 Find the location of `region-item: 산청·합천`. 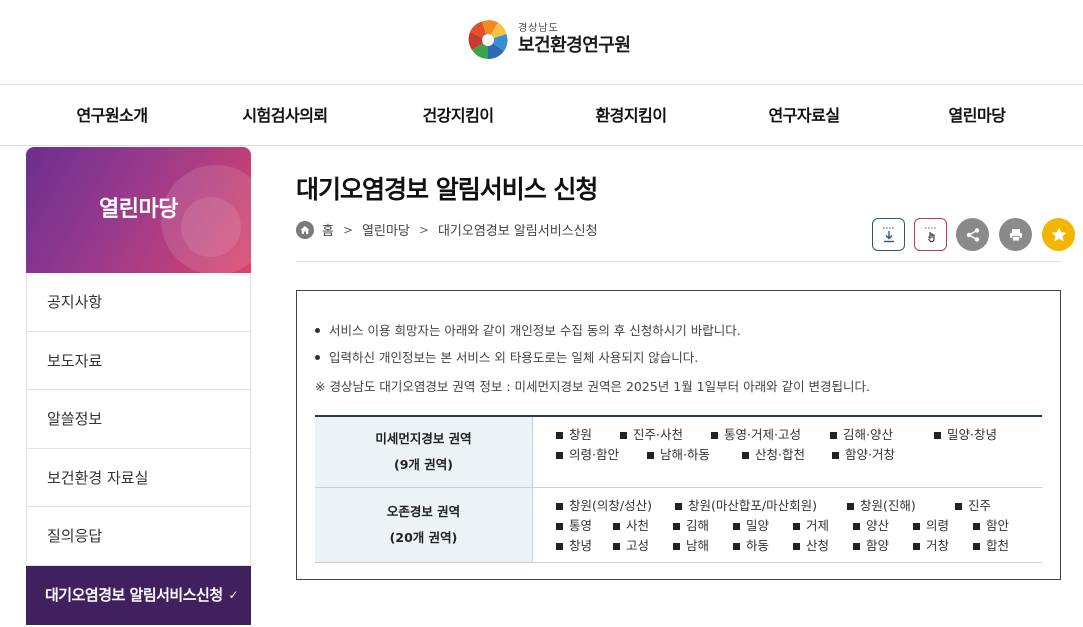

region-item: 산청·합천 is located at coordinates (787, 455).